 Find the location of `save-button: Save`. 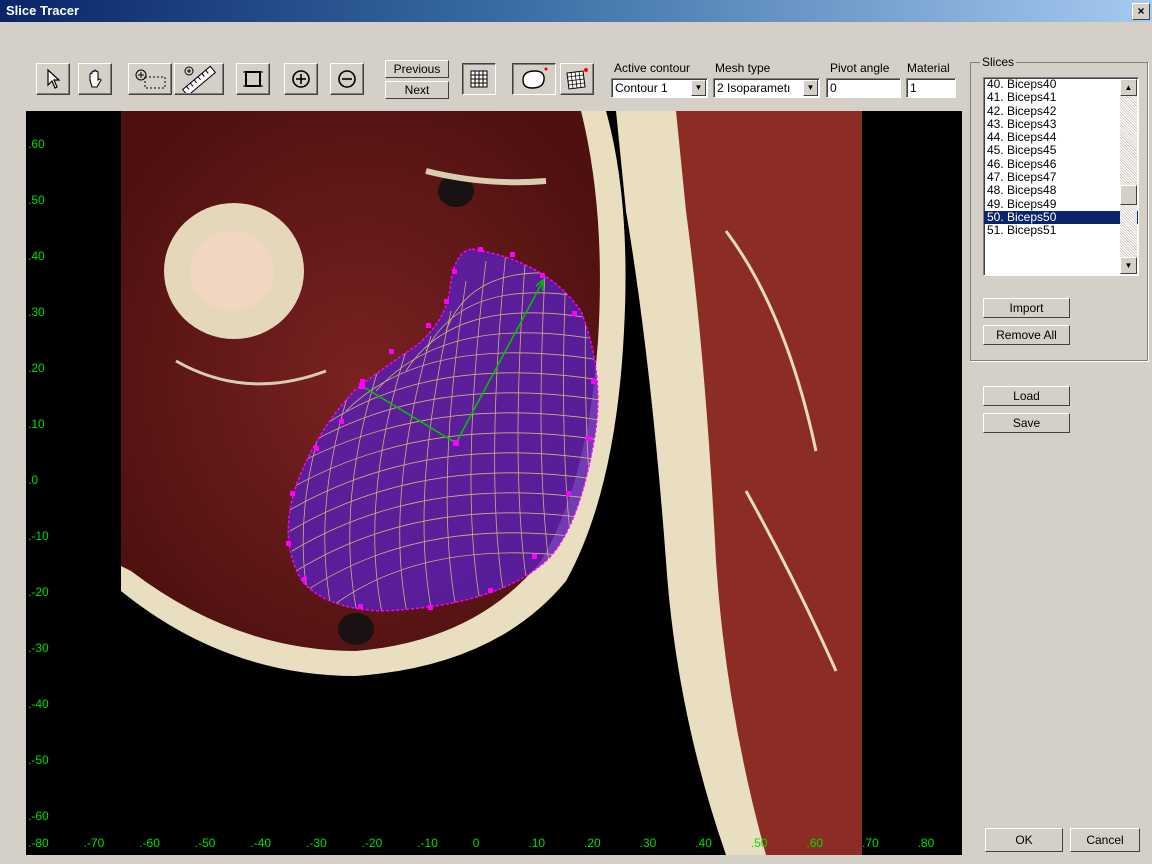

save-button: Save is located at coordinates (1026, 423).